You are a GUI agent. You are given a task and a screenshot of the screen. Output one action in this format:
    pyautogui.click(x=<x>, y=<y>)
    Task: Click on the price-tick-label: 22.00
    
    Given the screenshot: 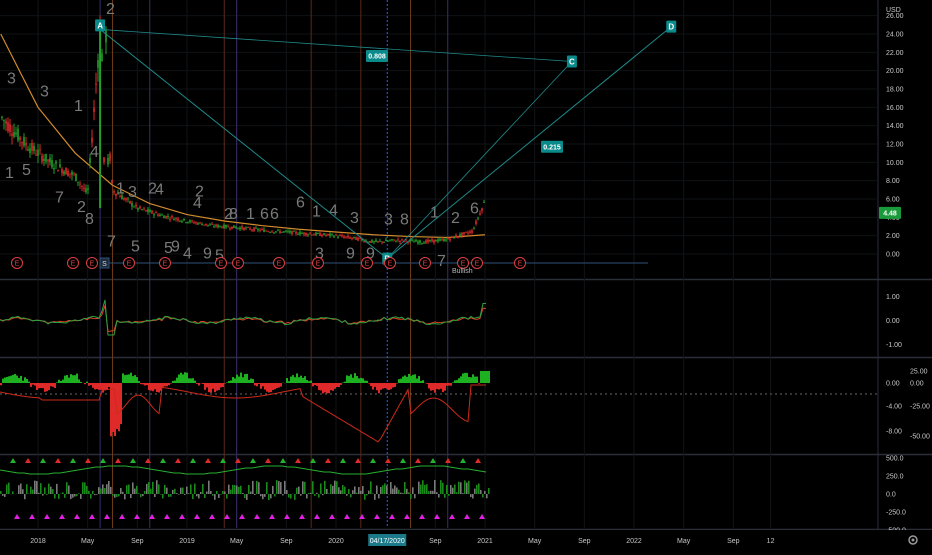 What is the action you would take?
    pyautogui.click(x=895, y=53)
    